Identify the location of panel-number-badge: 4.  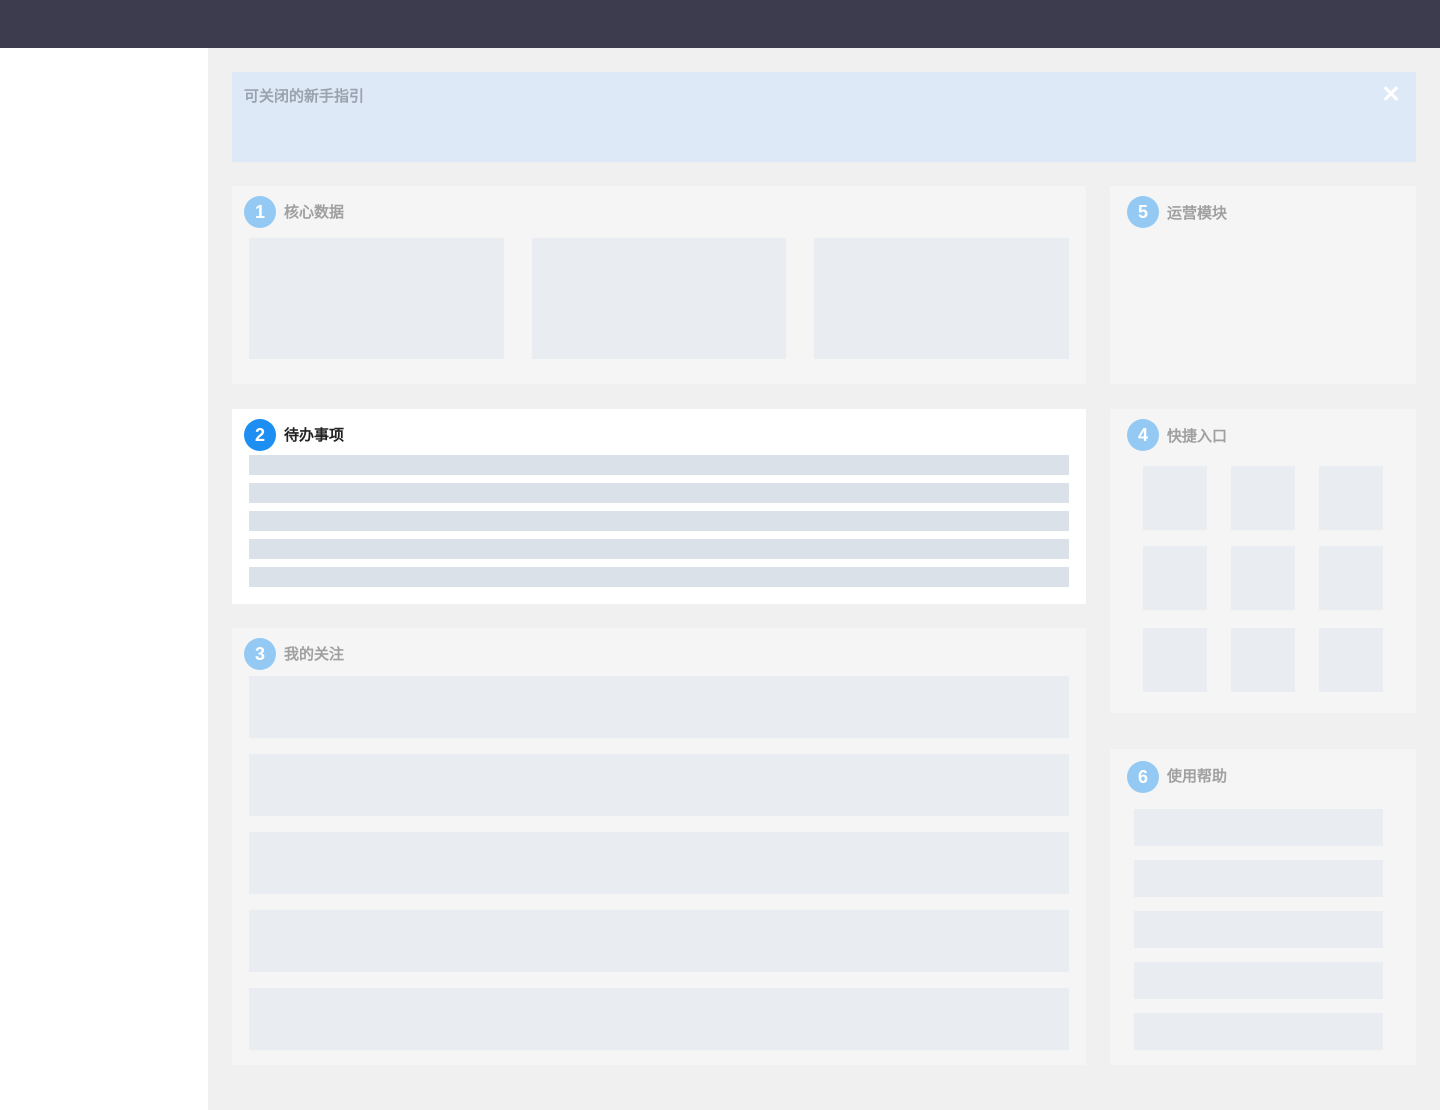
(1143, 435).